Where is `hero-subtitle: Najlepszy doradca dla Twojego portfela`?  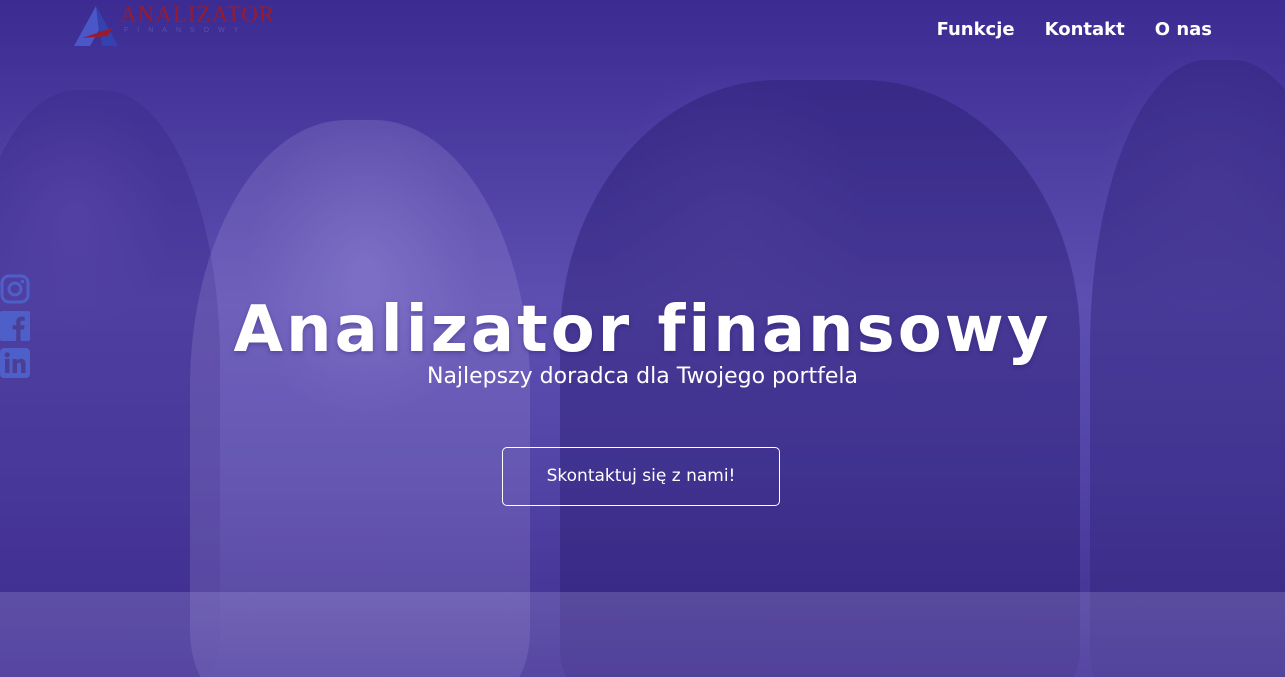
hero-subtitle: Najlepszy doradca dla Twojego portfela is located at coordinates (642, 376).